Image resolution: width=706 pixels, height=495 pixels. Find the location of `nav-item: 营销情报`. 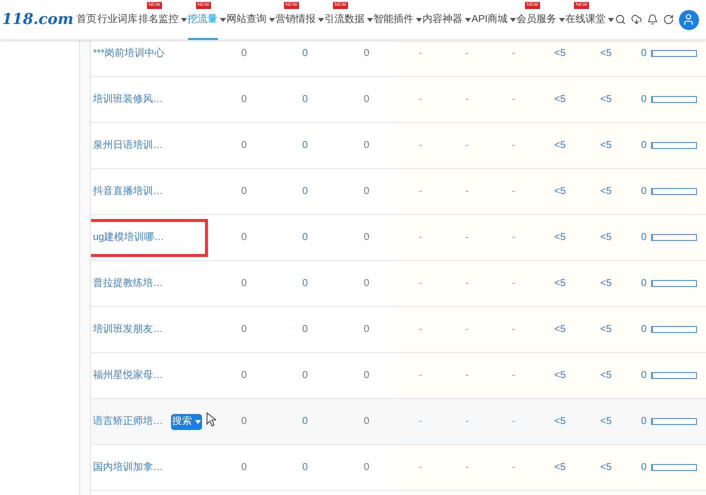

nav-item: 营销情报 is located at coordinates (300, 20).